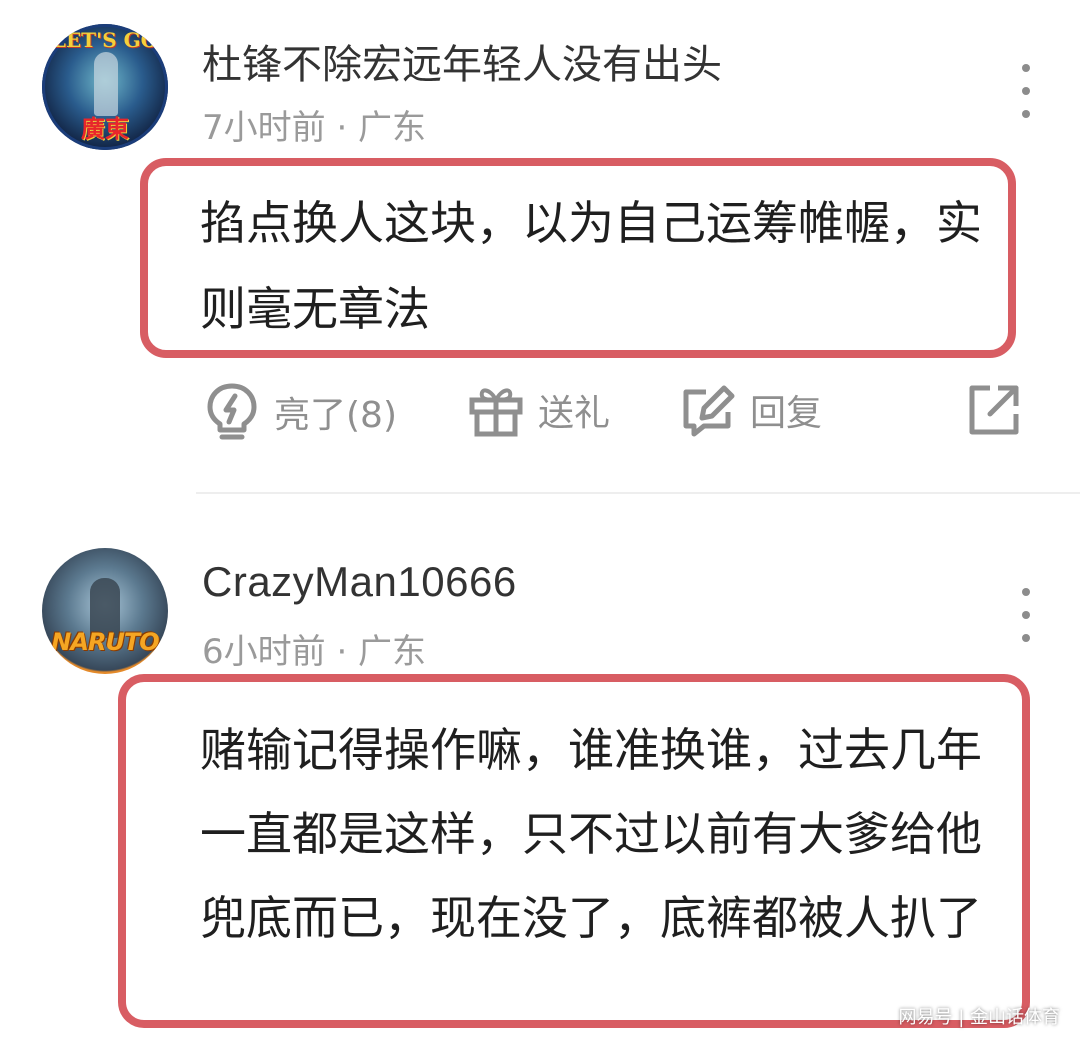 The height and width of the screenshot is (1037, 1080). Describe the element at coordinates (496, 412) in the screenshot. I see `gift-icon` at that location.